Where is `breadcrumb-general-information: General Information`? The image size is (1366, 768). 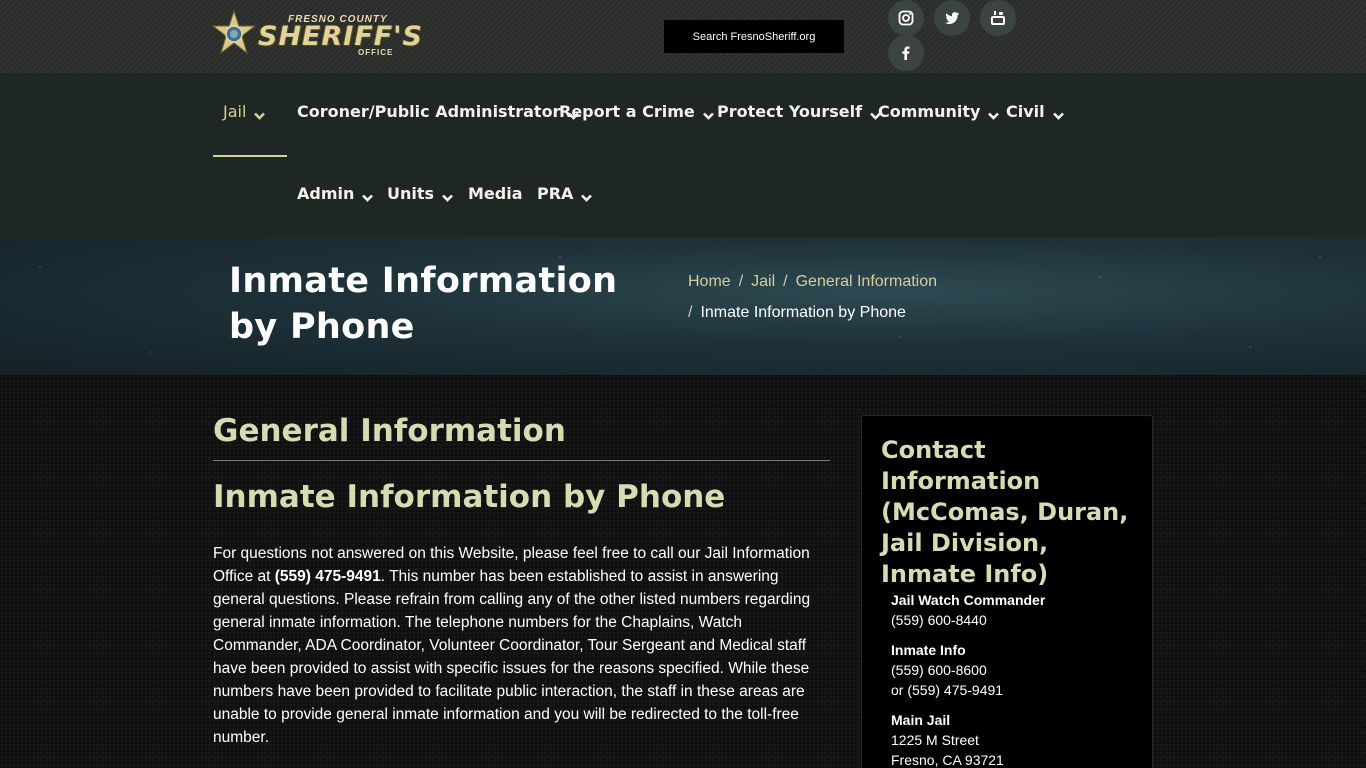
breadcrumb-general-information: General Information is located at coordinates (866, 281).